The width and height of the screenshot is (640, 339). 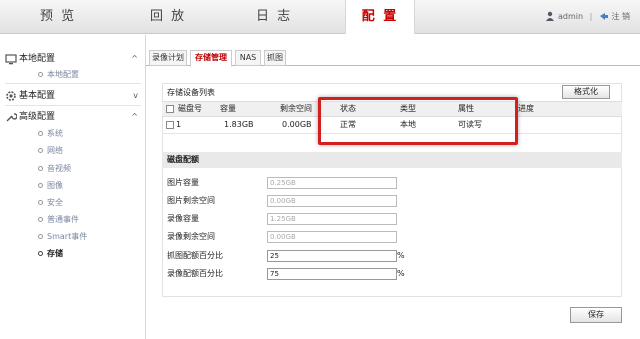 What do you see at coordinates (392, 160) in the screenshot?
I see `quota-title: 磁盘配额` at bounding box center [392, 160].